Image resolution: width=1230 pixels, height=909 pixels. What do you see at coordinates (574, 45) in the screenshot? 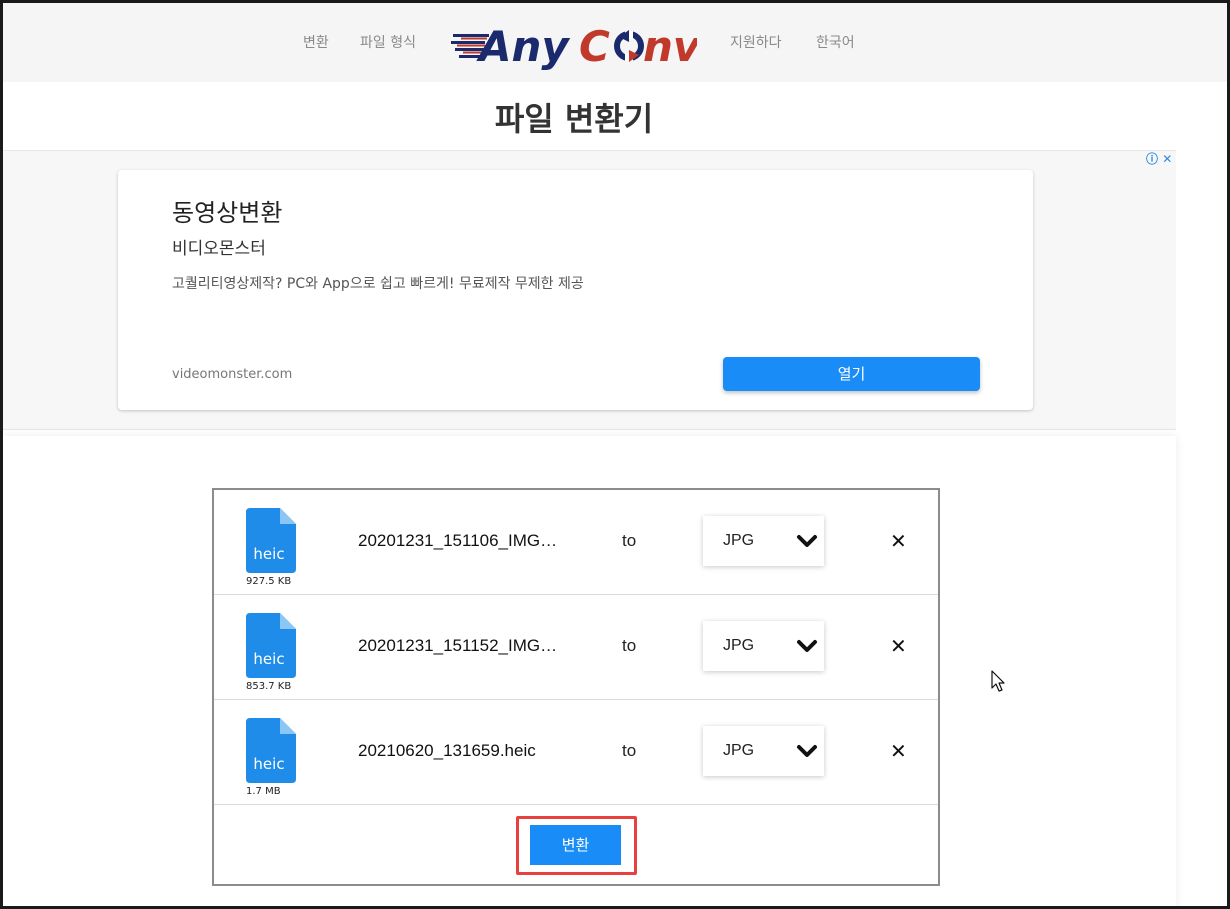
I see `anyconv-logo: Any C nv` at bounding box center [574, 45].